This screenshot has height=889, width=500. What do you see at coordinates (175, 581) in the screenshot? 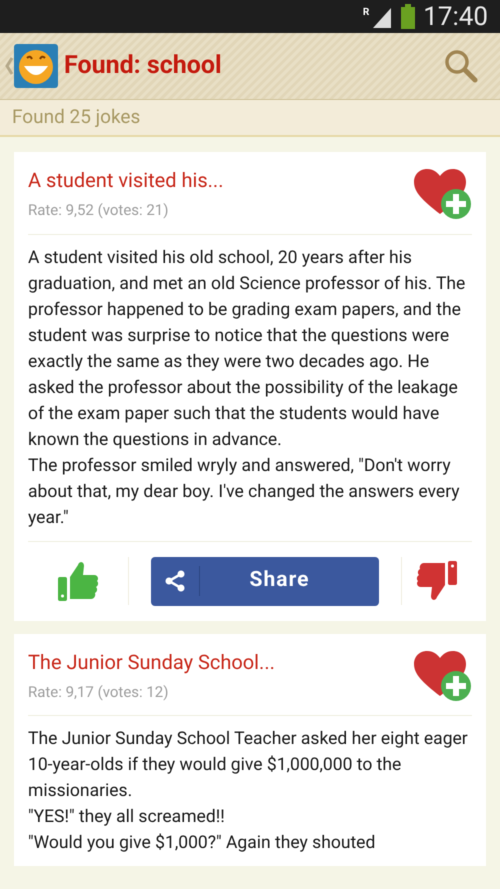
I see `share-icon` at bounding box center [175, 581].